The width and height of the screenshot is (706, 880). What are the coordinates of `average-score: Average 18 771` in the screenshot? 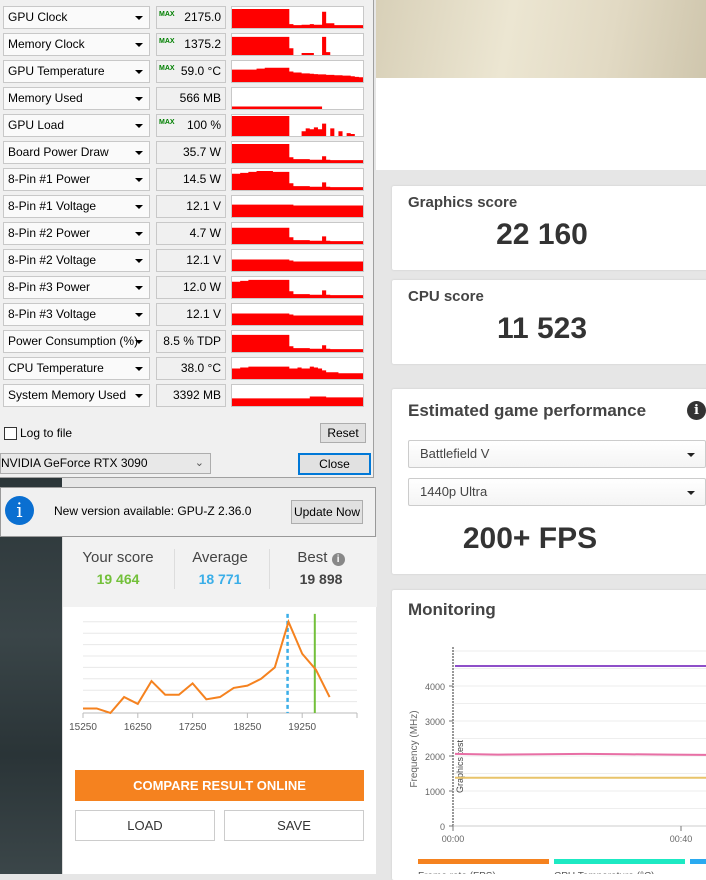 It's located at (220, 568).